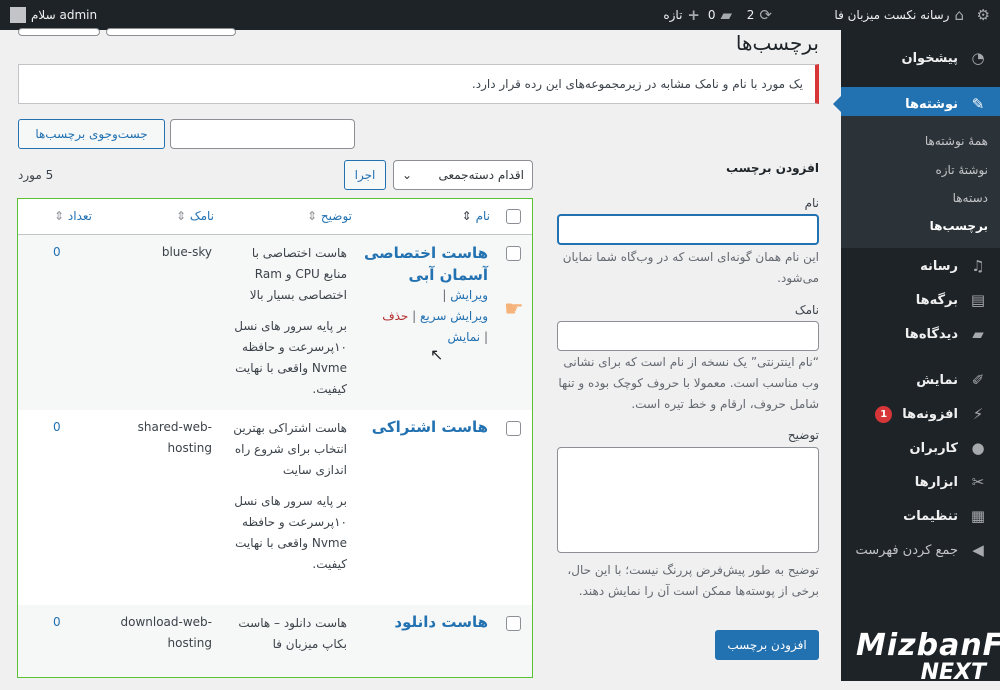 The width and height of the screenshot is (1000, 690). I want to click on bulk-action-select: اقدام دسته‌جمعی ⌄, so click(463, 175).